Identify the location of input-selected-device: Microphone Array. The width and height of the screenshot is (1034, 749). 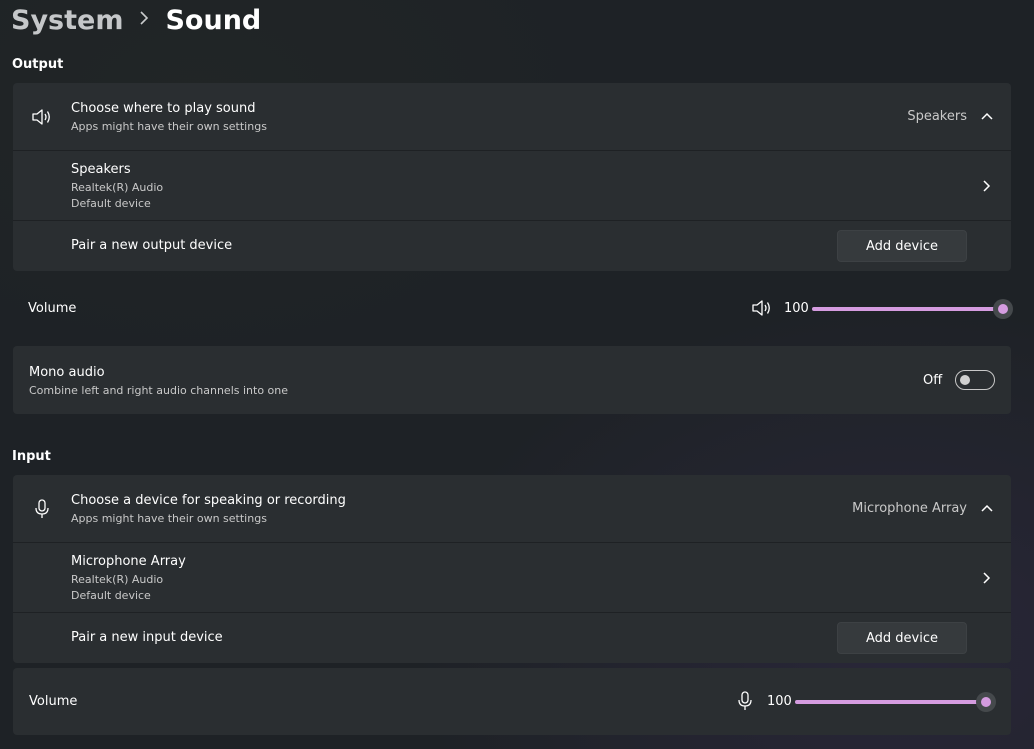
(909, 508).